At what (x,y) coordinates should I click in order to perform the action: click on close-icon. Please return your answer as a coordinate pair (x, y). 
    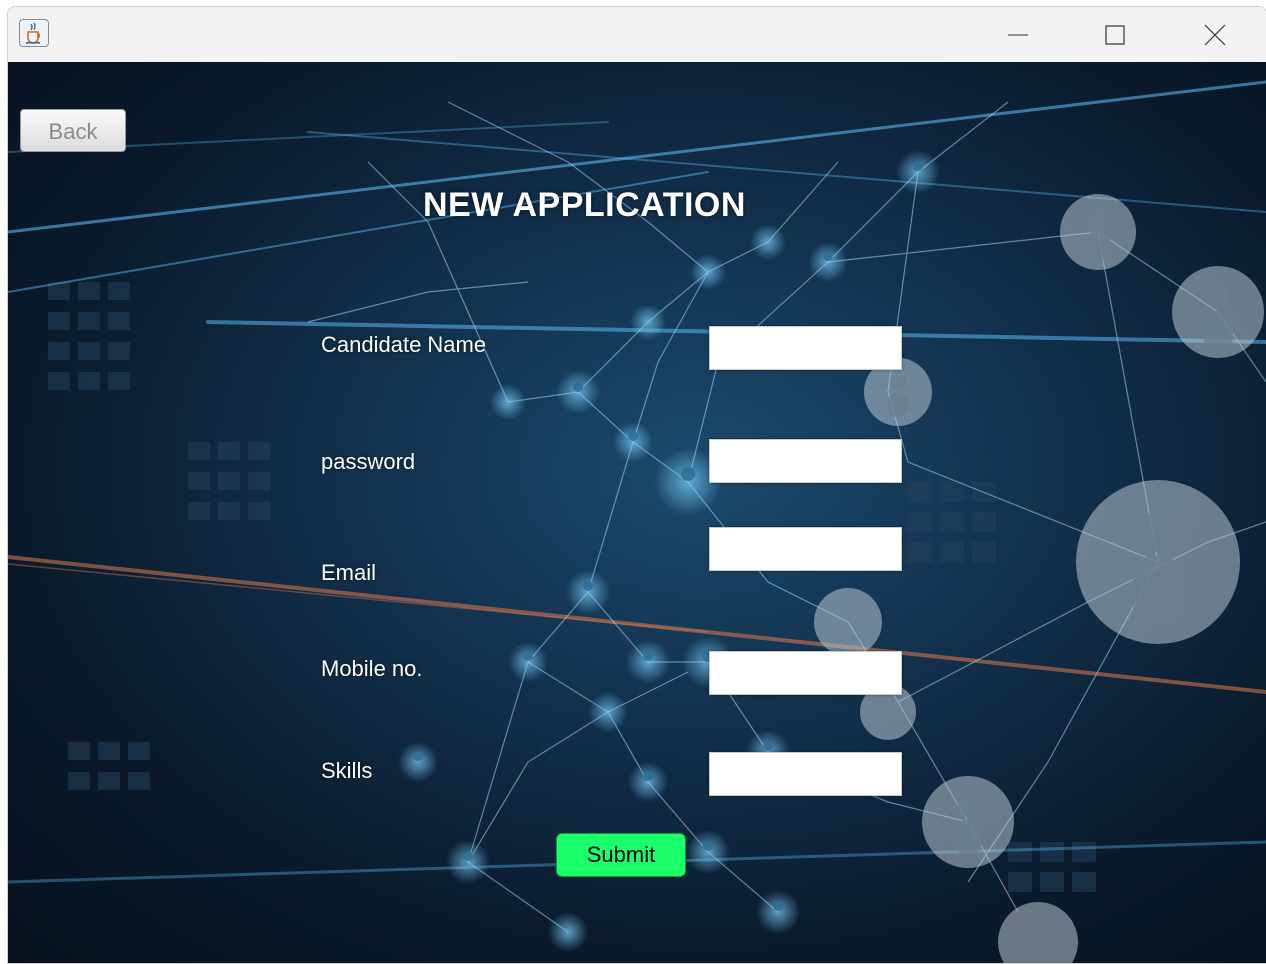
    Looking at the image, I should click on (1215, 34).